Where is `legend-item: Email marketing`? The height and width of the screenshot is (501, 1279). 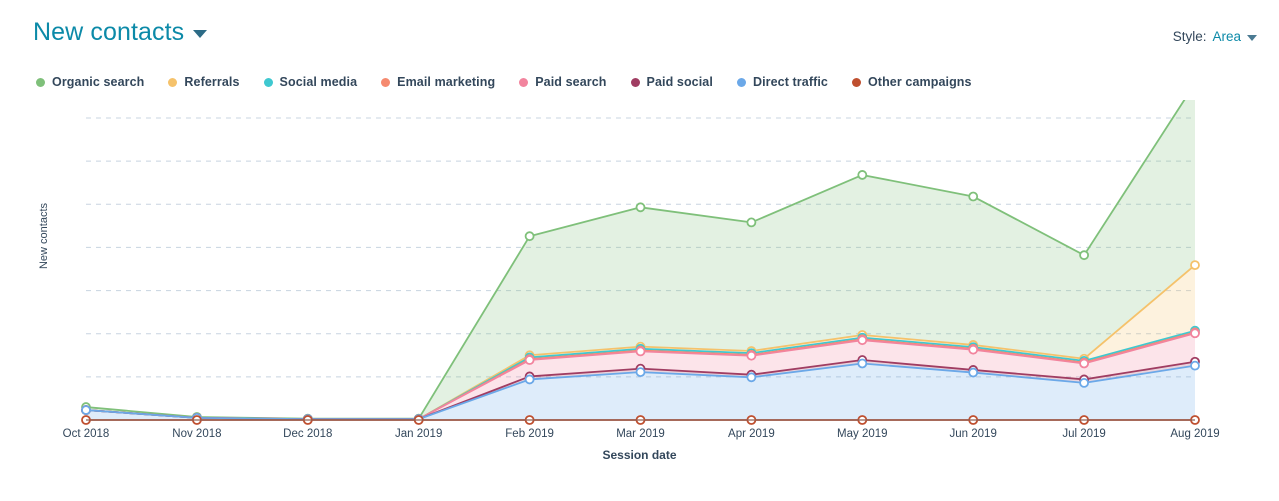 legend-item: Email marketing is located at coordinates (438, 82).